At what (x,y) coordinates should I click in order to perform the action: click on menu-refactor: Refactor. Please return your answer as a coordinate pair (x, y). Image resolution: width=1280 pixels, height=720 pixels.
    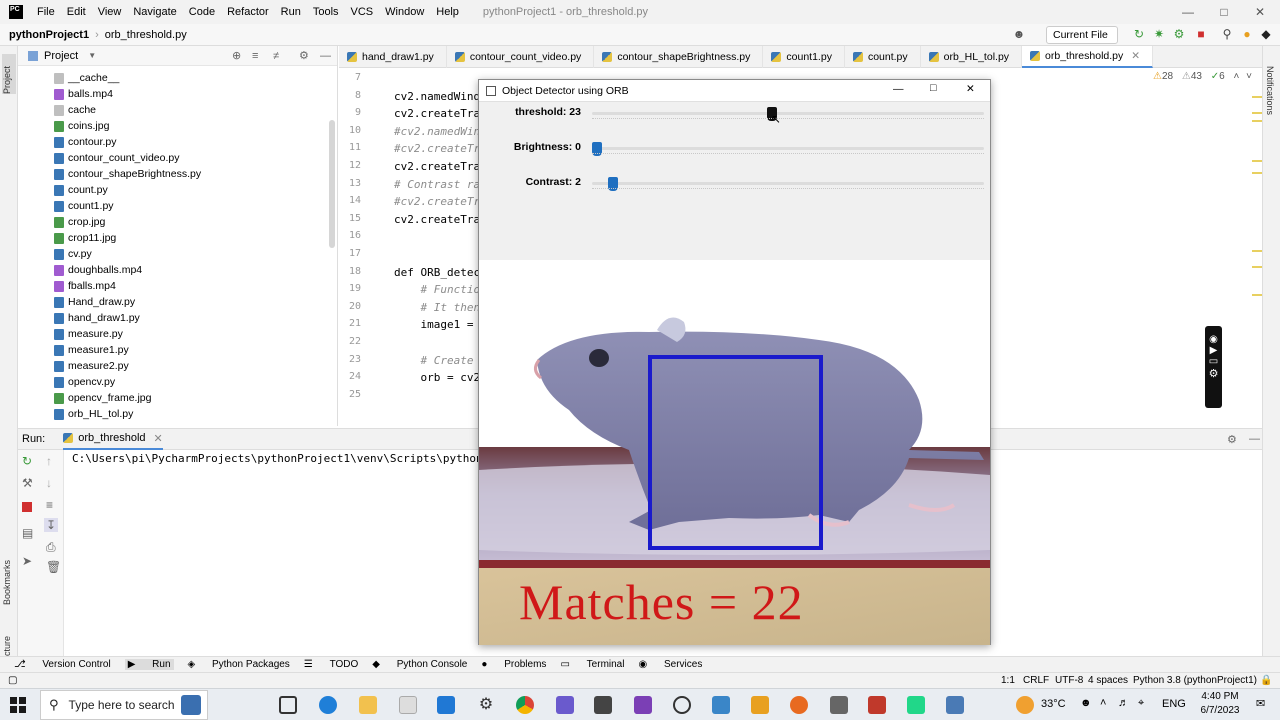
    Looking at the image, I should click on (248, 12).